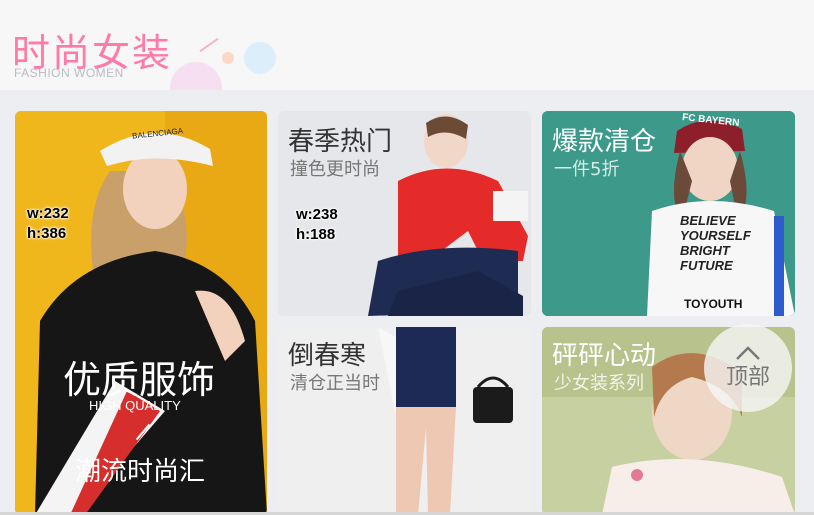 This screenshot has width=814, height=515. I want to click on section-subtitle: FASHION WOMEN, so click(69, 73).